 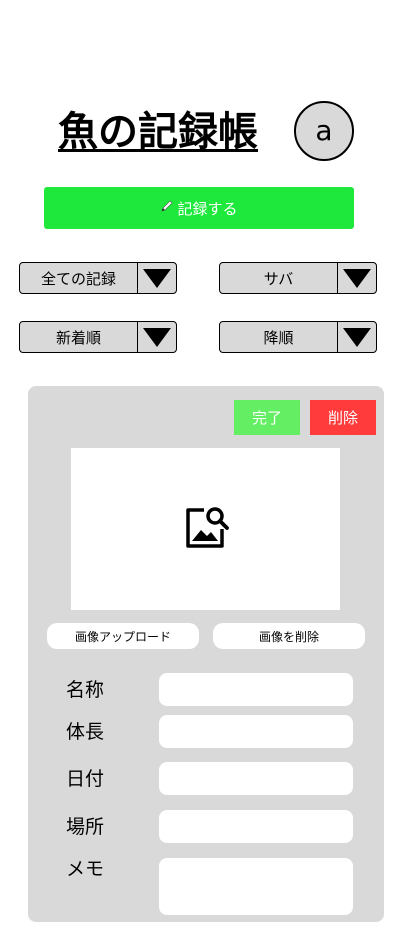 What do you see at coordinates (256, 826) in the screenshot?
I see `place-field` at bounding box center [256, 826].